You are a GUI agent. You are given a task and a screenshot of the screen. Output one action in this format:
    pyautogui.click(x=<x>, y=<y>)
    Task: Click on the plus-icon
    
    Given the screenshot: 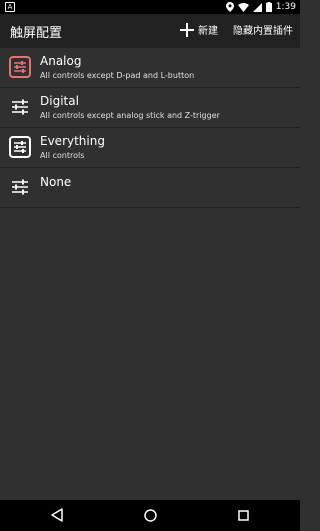 What is the action you would take?
    pyautogui.click(x=187, y=29)
    